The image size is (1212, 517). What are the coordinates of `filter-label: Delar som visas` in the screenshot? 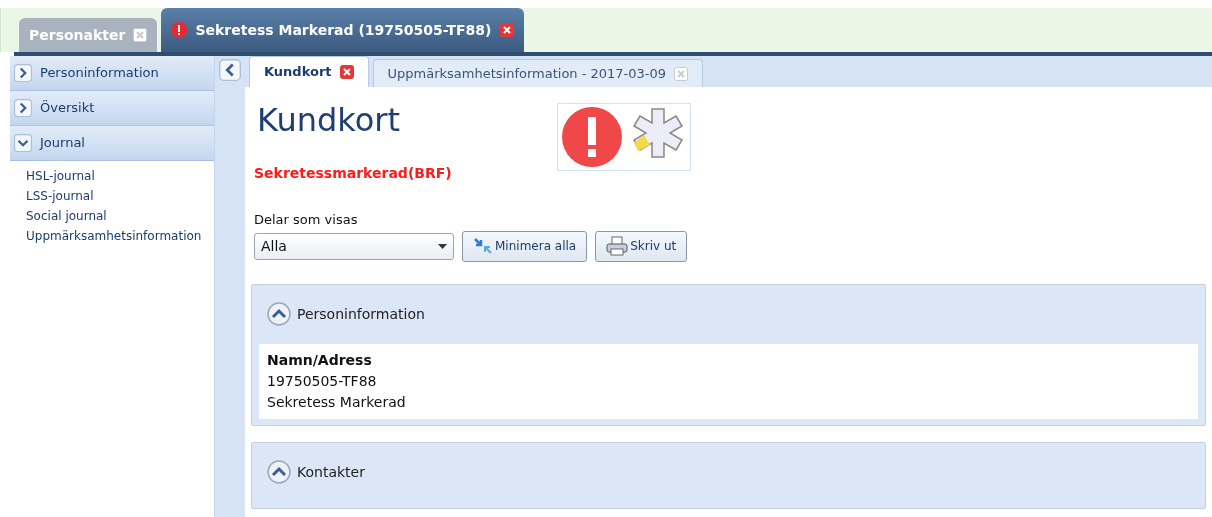 It's located at (306, 220).